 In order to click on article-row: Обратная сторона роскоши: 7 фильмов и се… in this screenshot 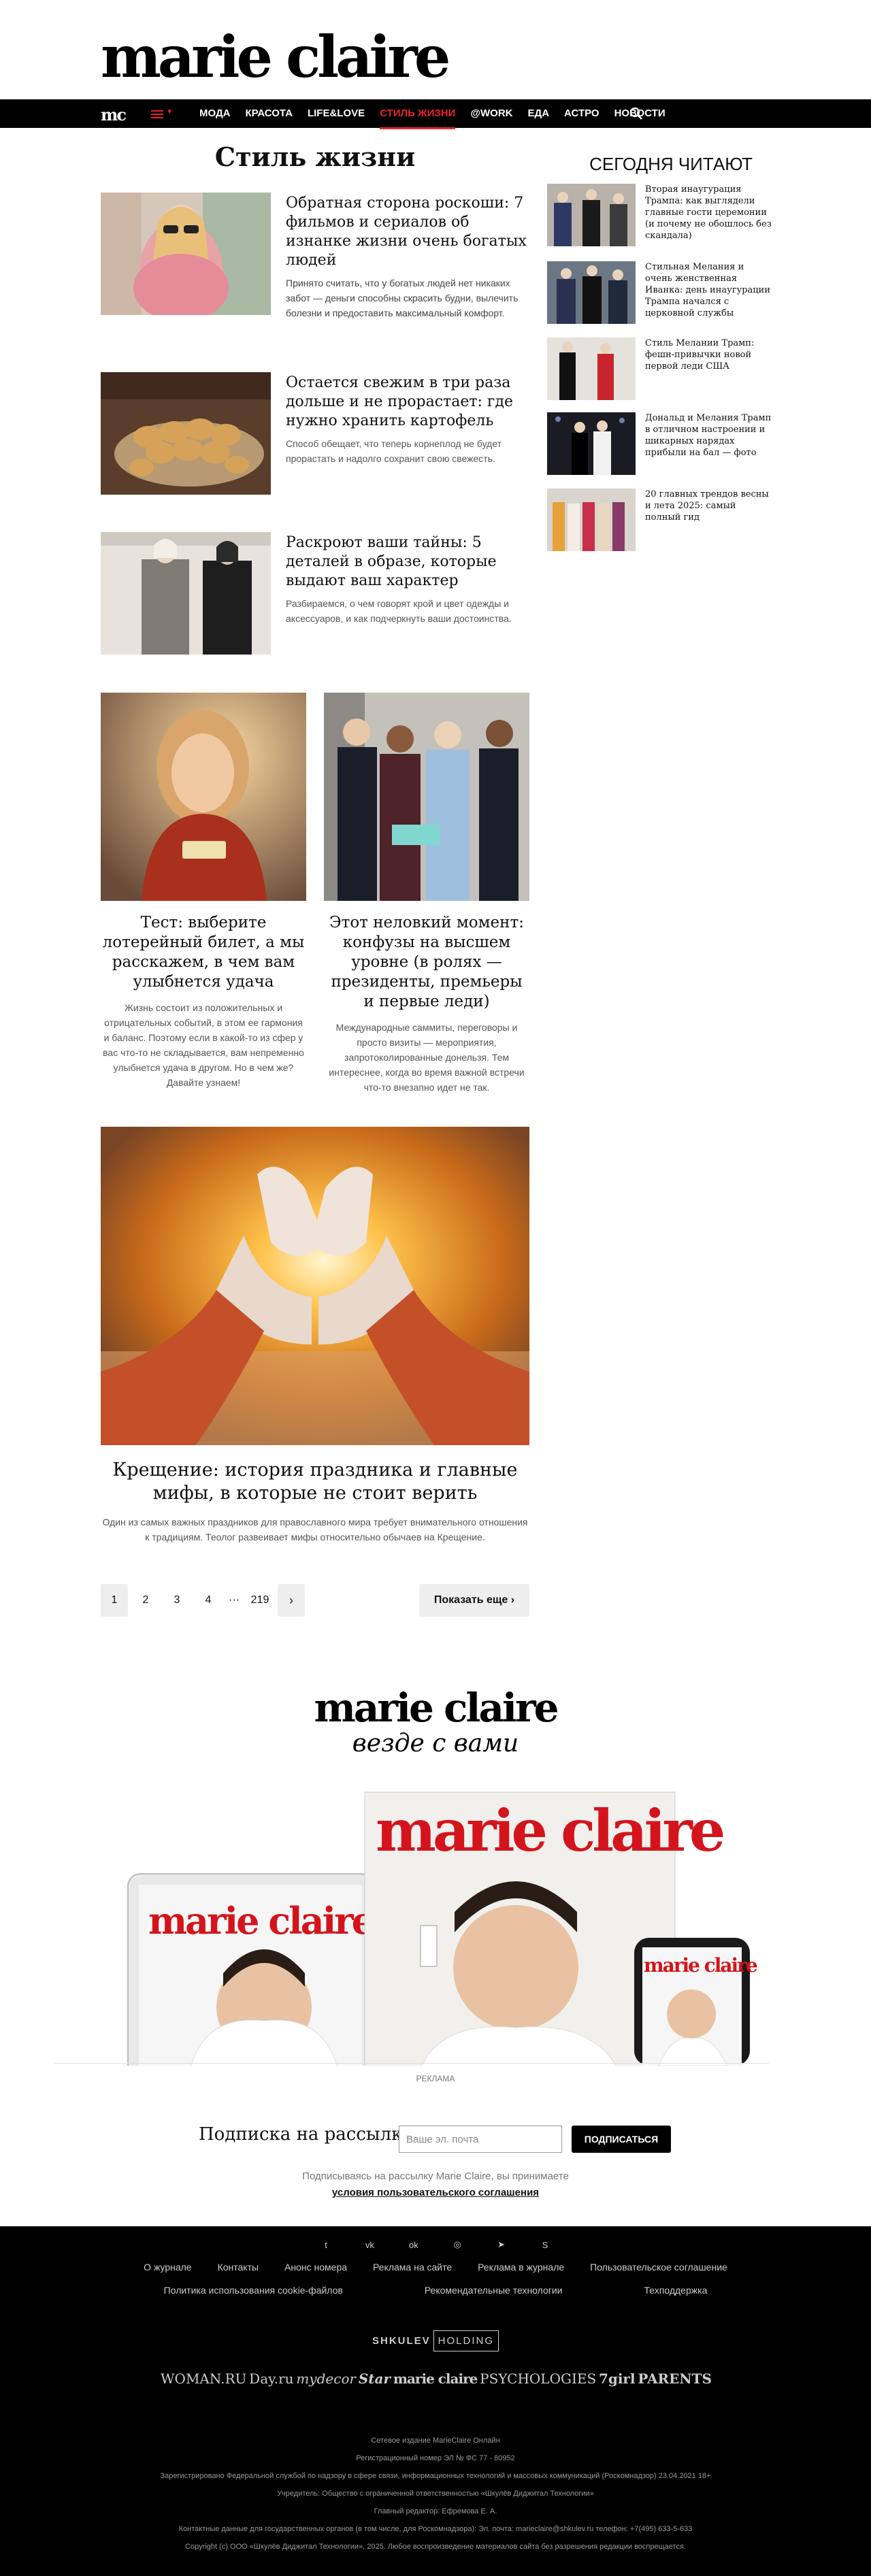, I will do `click(315, 256)`.